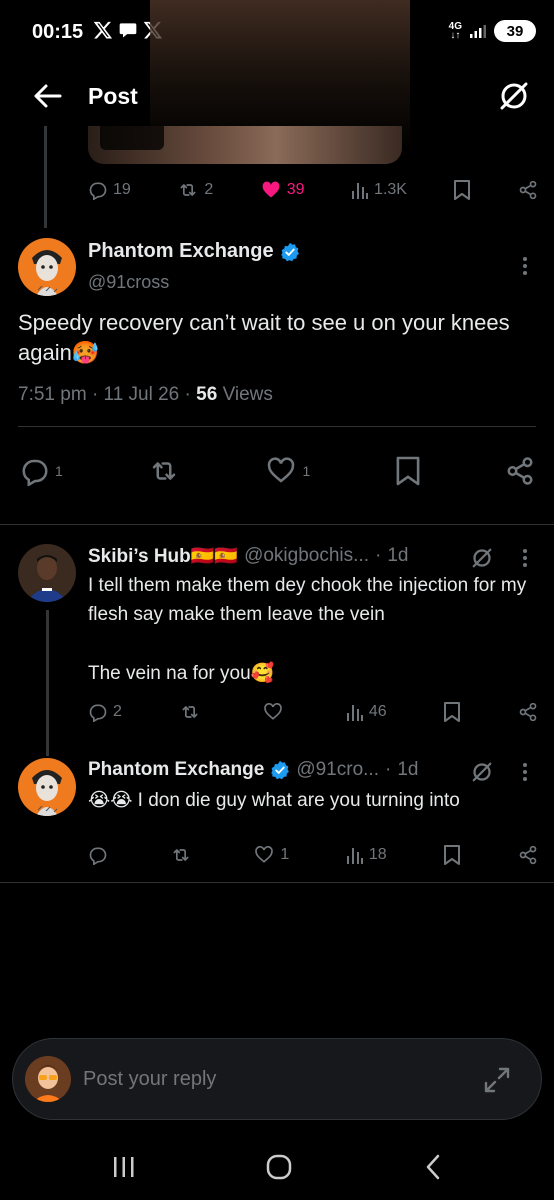  What do you see at coordinates (109, 190) in the screenshot?
I see `reply-button: 19` at bounding box center [109, 190].